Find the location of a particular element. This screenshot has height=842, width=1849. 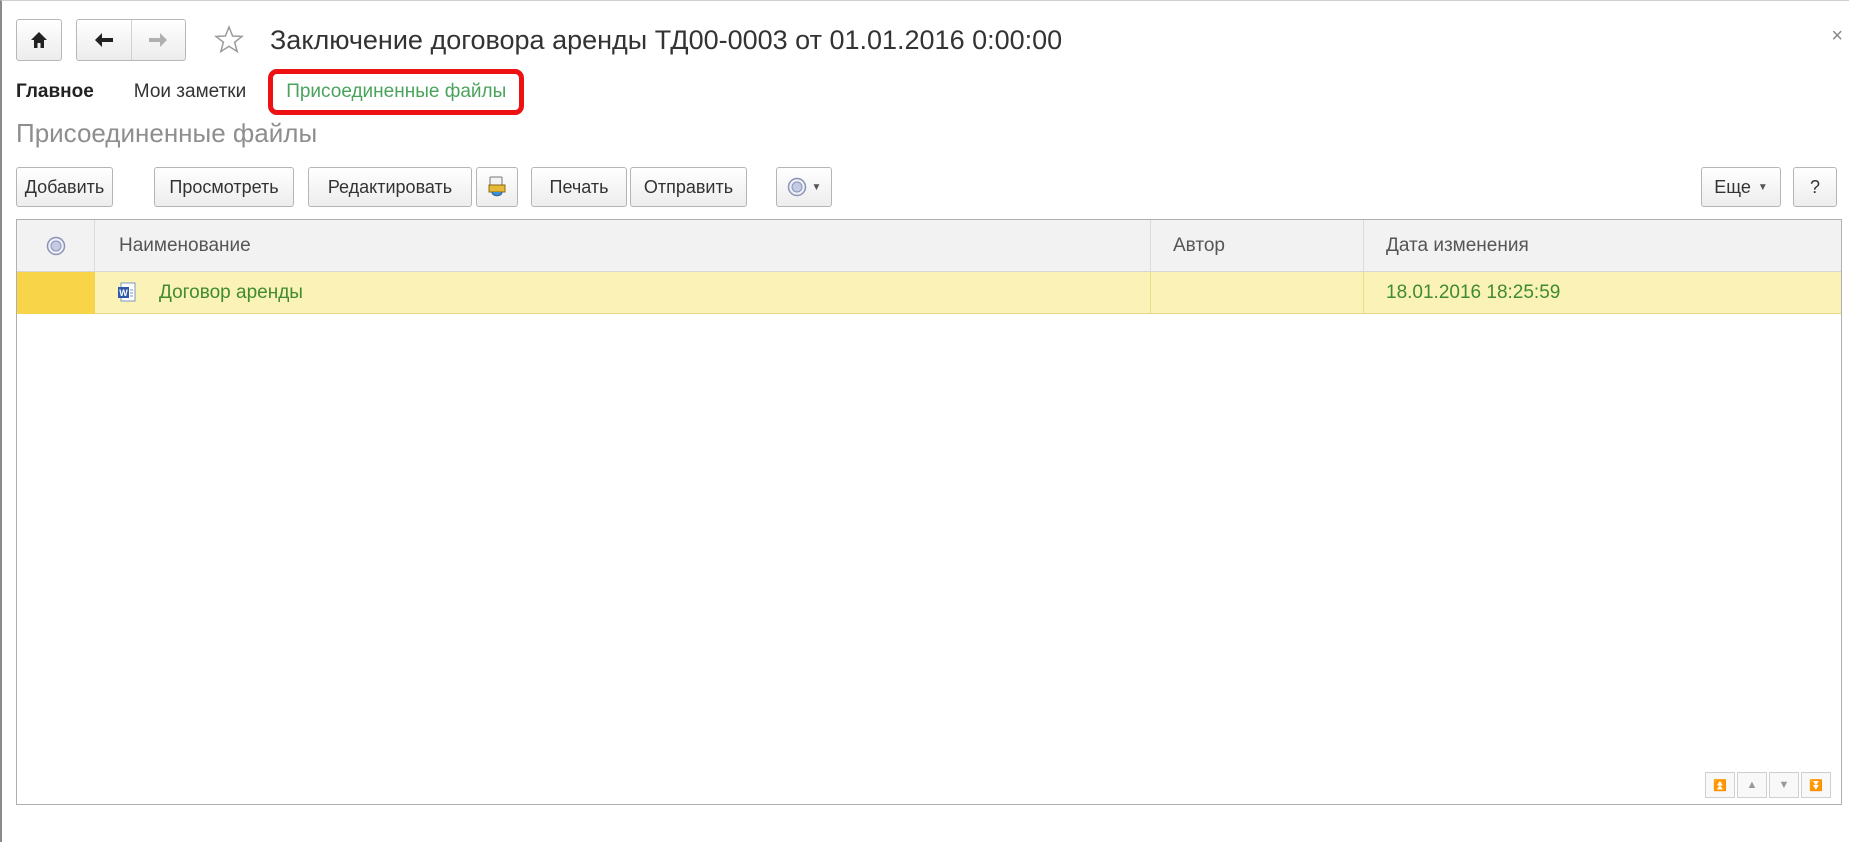

column-header-author: Автор is located at coordinates (1257, 246).